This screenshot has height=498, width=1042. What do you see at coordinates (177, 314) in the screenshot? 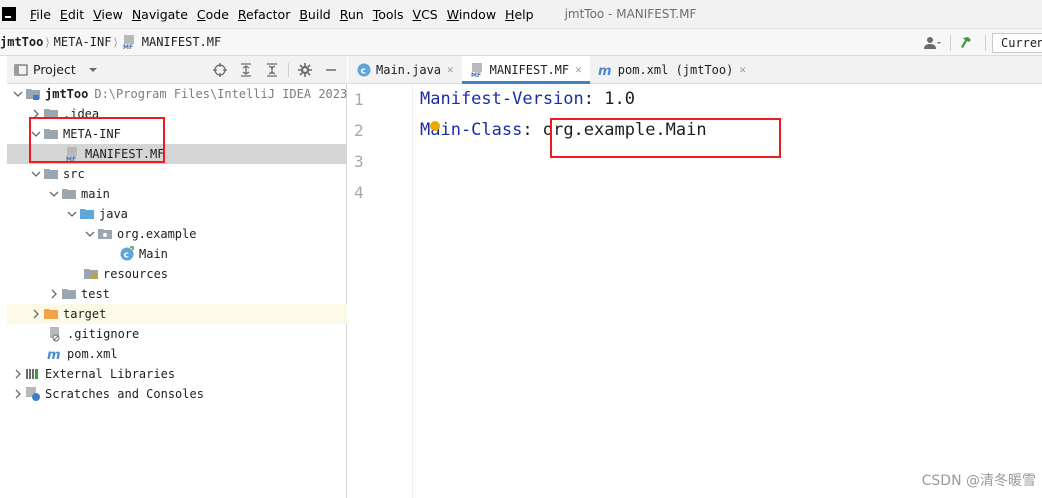
I see `tree-item-target: target` at bounding box center [177, 314].